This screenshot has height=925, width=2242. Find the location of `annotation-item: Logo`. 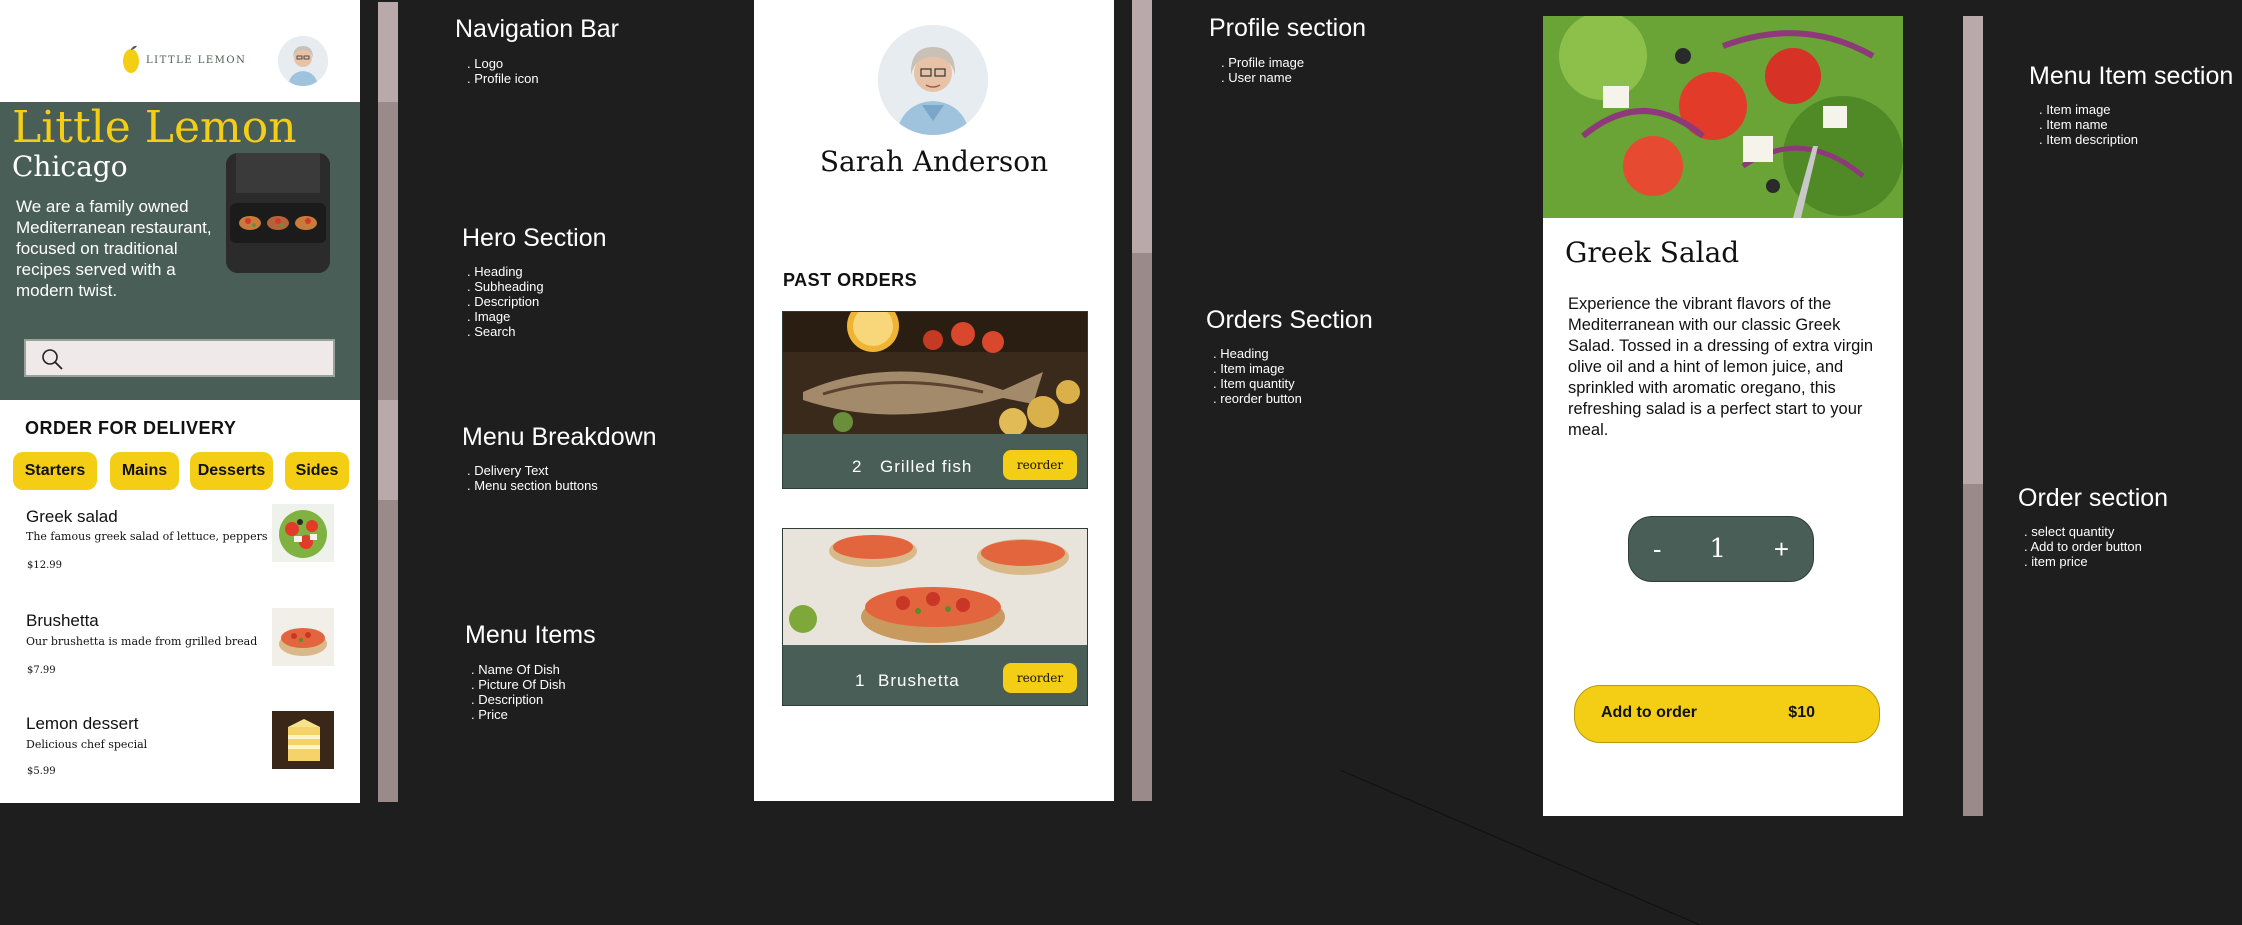

annotation-item: Logo is located at coordinates (503, 63).